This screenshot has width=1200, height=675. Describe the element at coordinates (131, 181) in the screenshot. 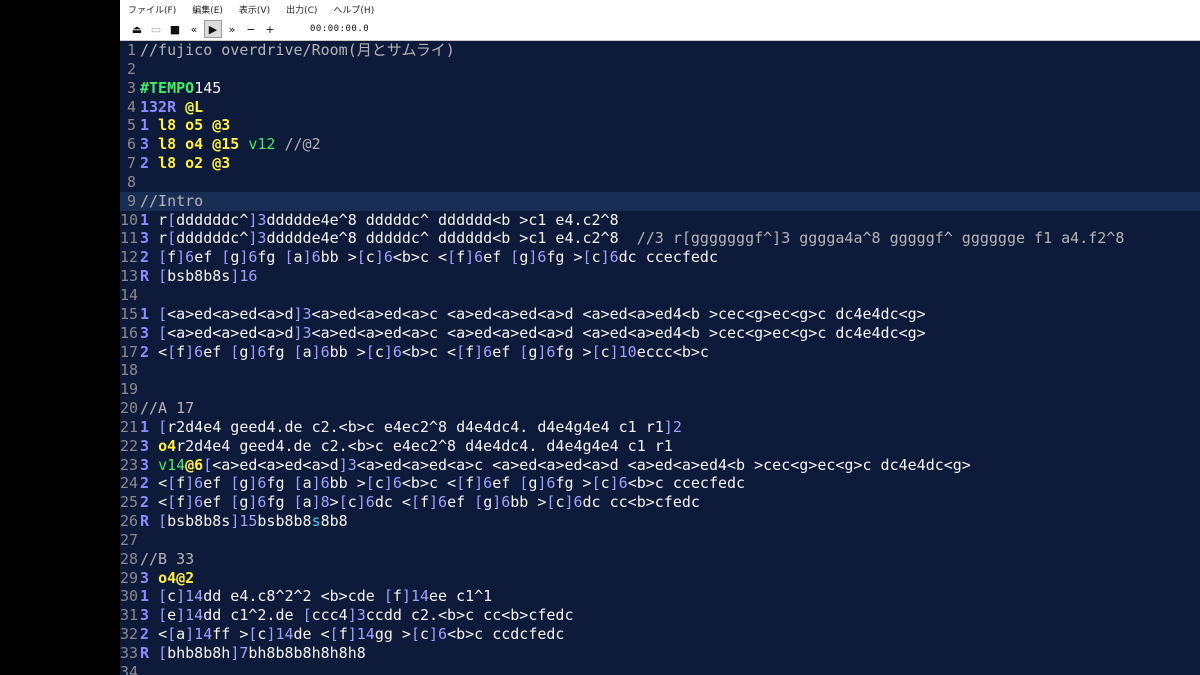

I see `line-number: 8` at that location.